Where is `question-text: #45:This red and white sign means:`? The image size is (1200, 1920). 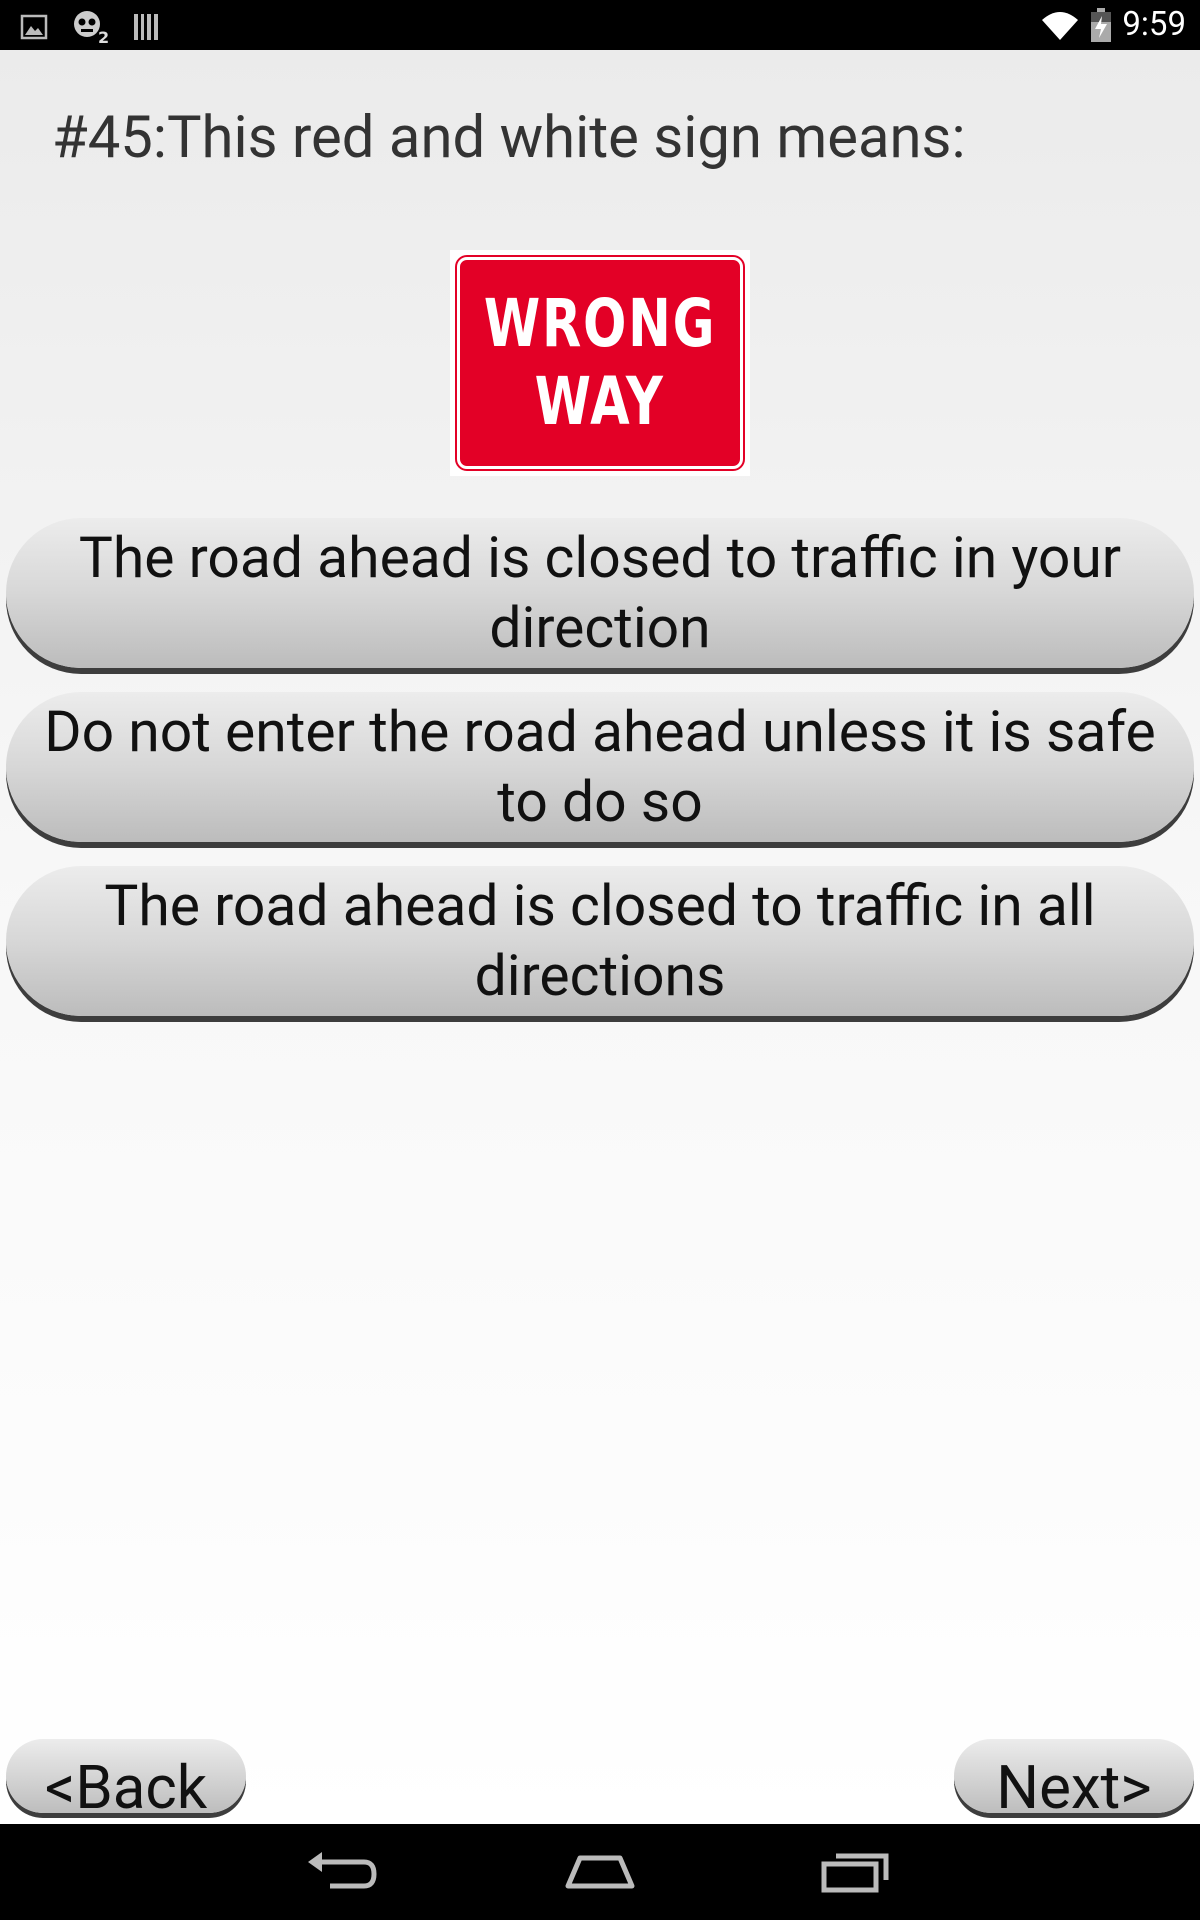
question-text: #45:This red and white sign means: is located at coordinates (509, 138).